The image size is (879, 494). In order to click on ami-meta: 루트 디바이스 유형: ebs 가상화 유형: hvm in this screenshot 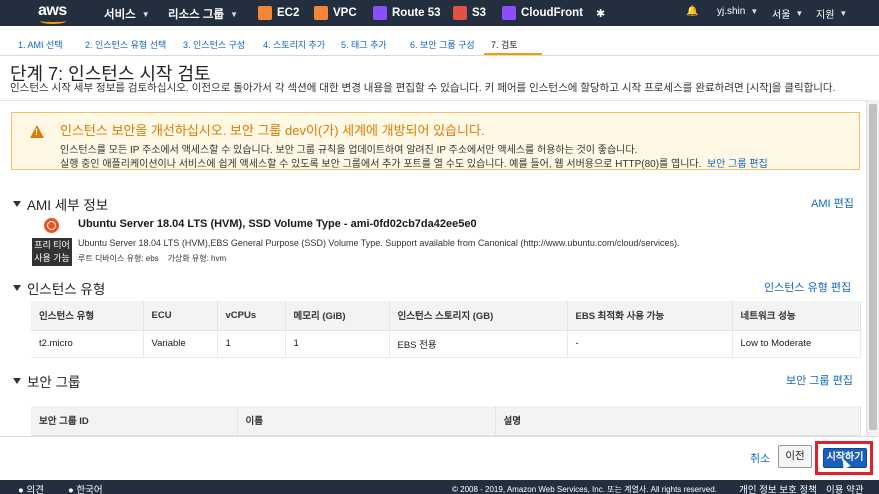, I will do `click(152, 258)`.